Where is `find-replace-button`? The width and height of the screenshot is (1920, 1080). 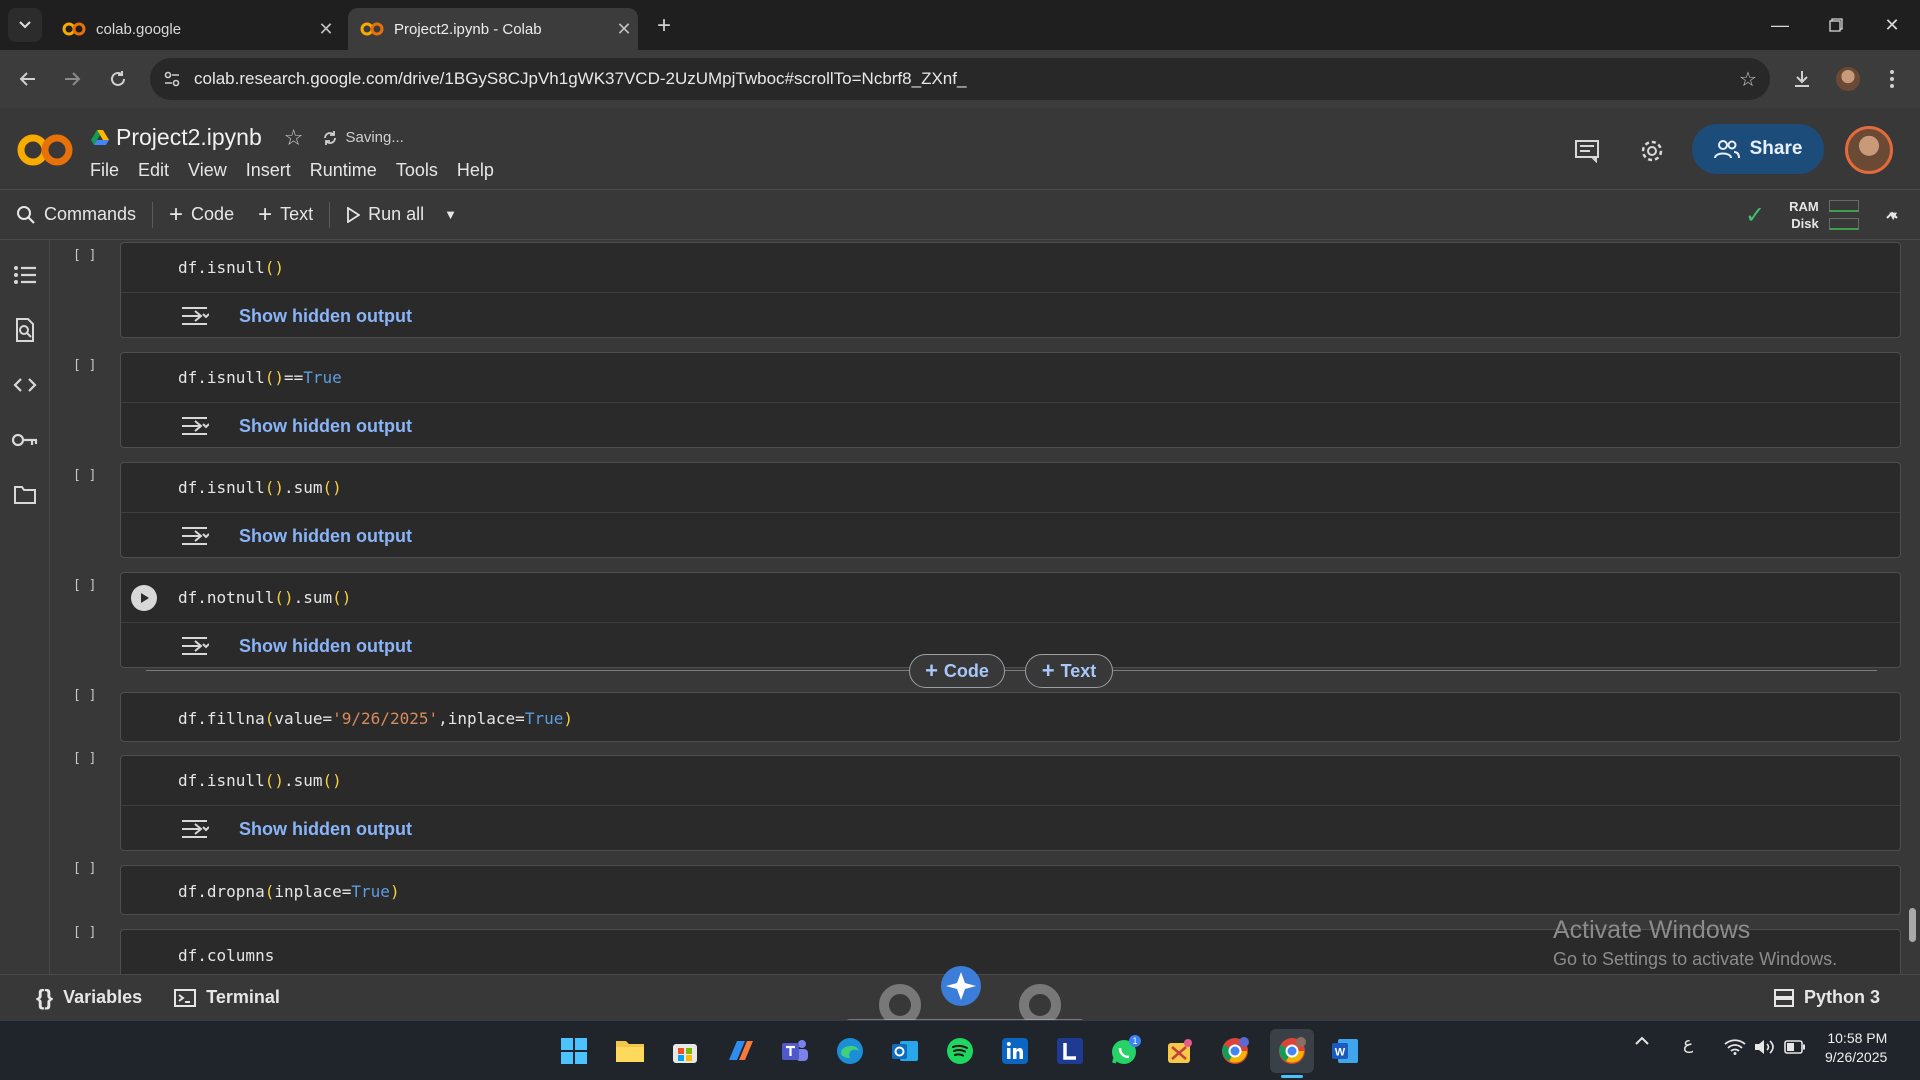 find-replace-button is located at coordinates (25, 330).